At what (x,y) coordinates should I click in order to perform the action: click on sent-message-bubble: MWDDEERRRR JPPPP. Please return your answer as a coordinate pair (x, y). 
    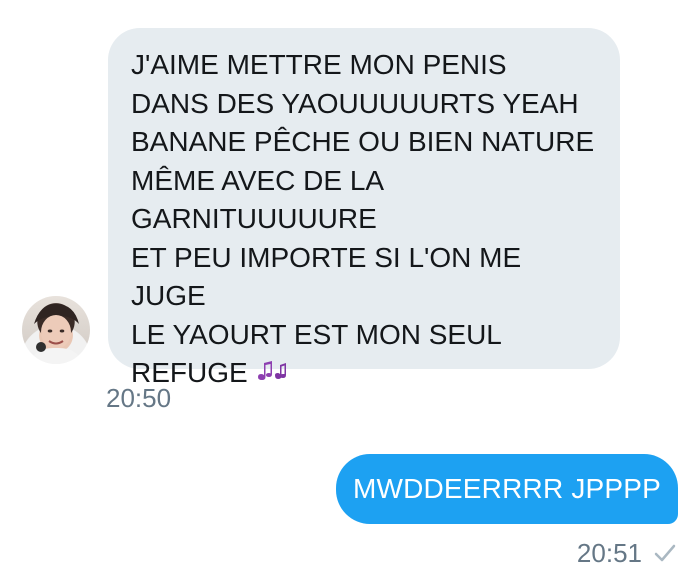
    Looking at the image, I should click on (507, 489).